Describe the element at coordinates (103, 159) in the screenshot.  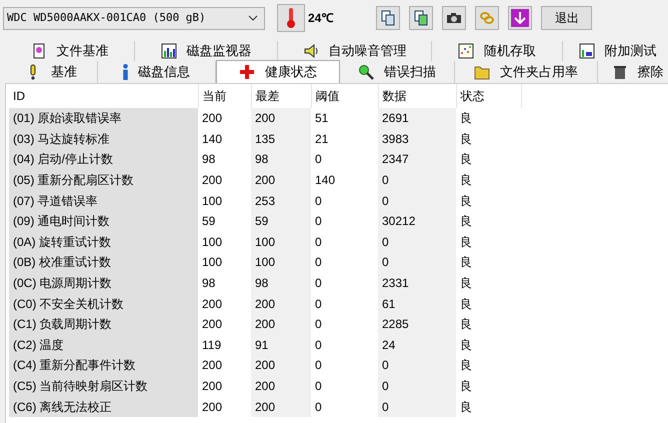
I see `table-cell: (04) 启动/停止计数` at that location.